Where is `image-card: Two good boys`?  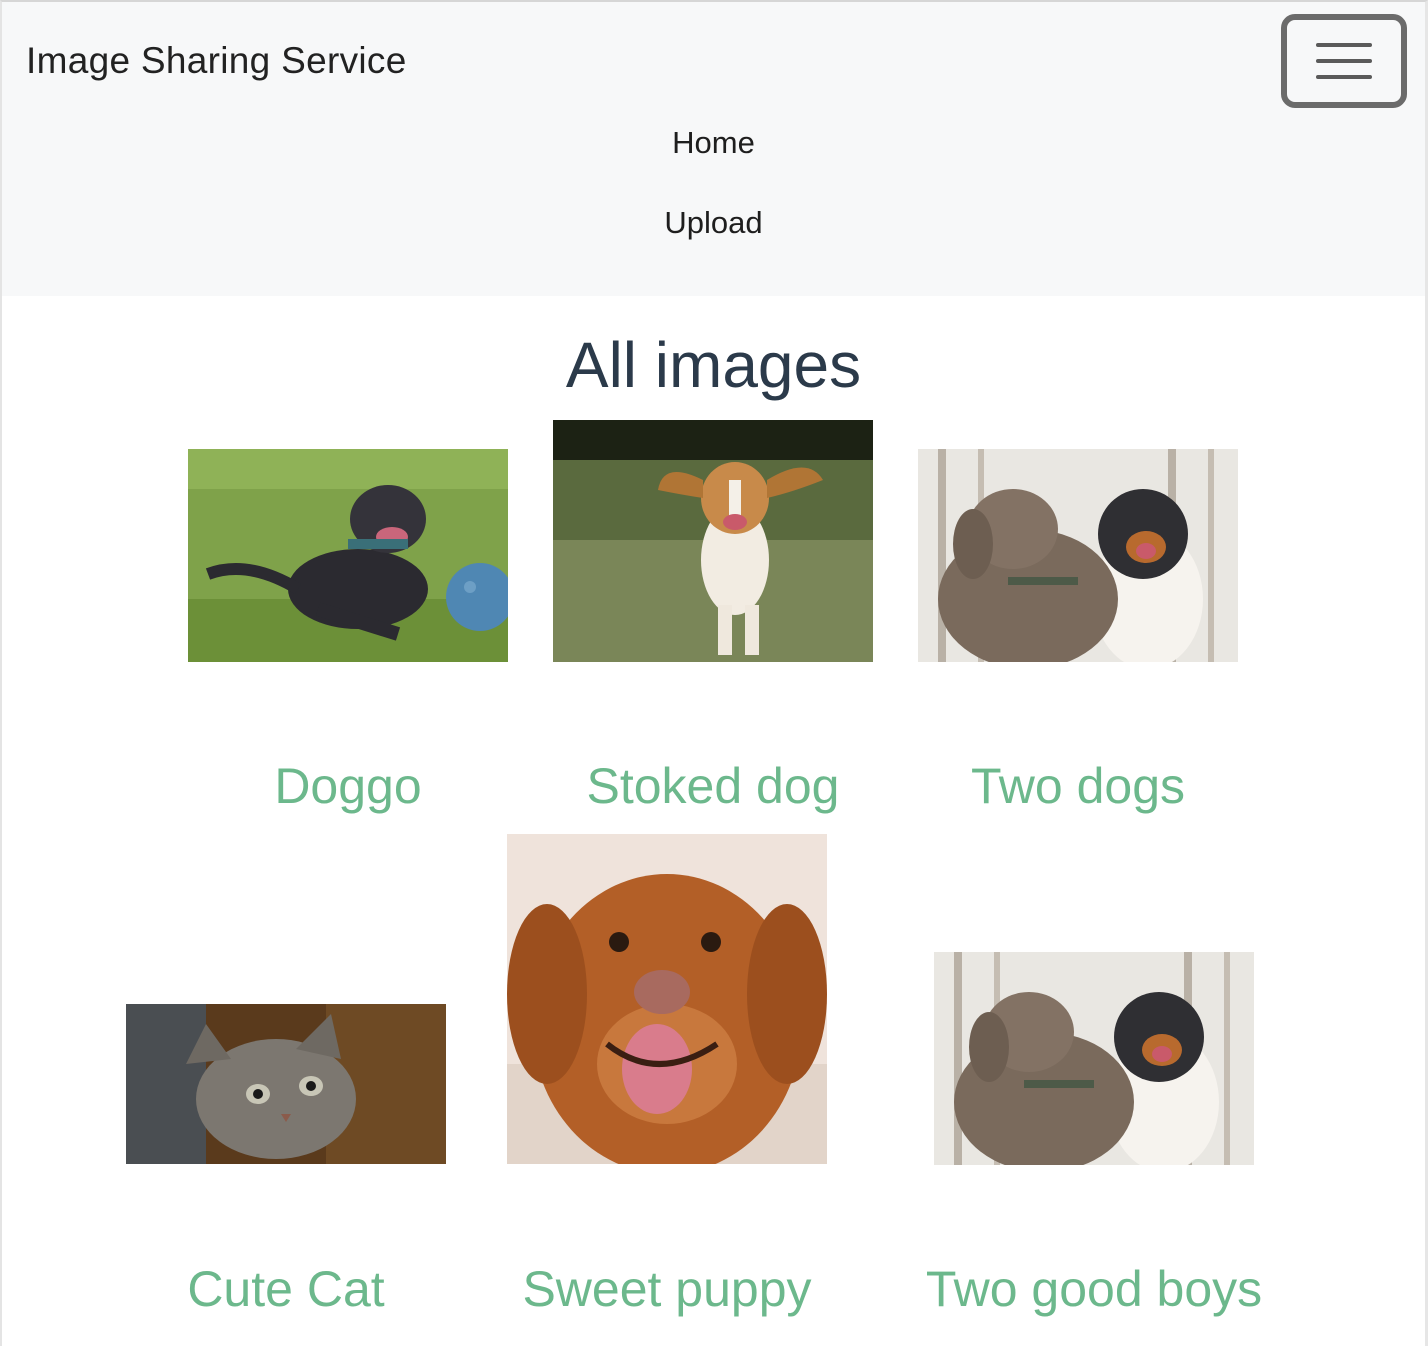
image-card: Two good boys is located at coordinates (1094, 1143).